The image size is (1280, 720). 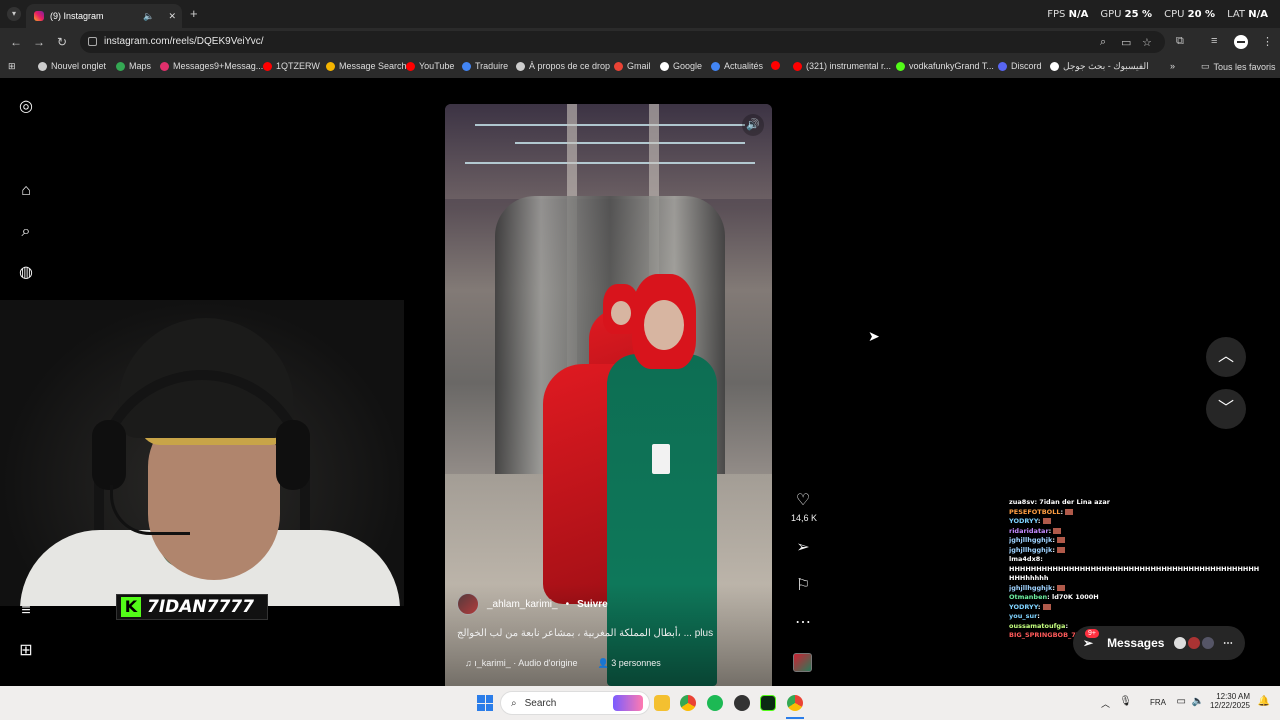 What do you see at coordinates (26, 191) in the screenshot?
I see `home-icon: ⌂` at bounding box center [26, 191].